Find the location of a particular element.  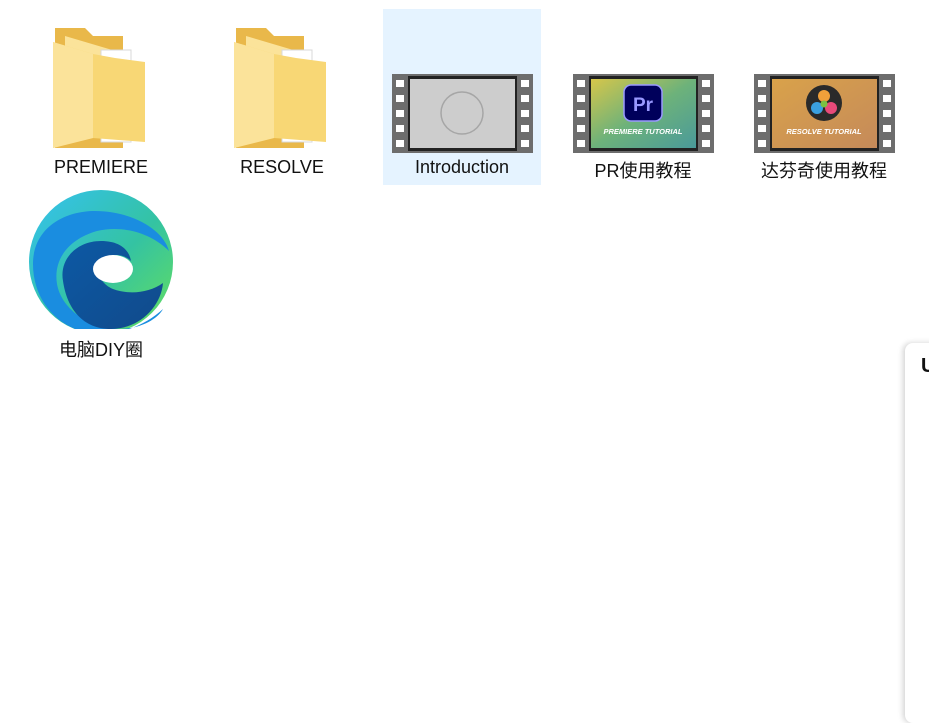

side-panel-peek-text: U is located at coordinates (925, 366).